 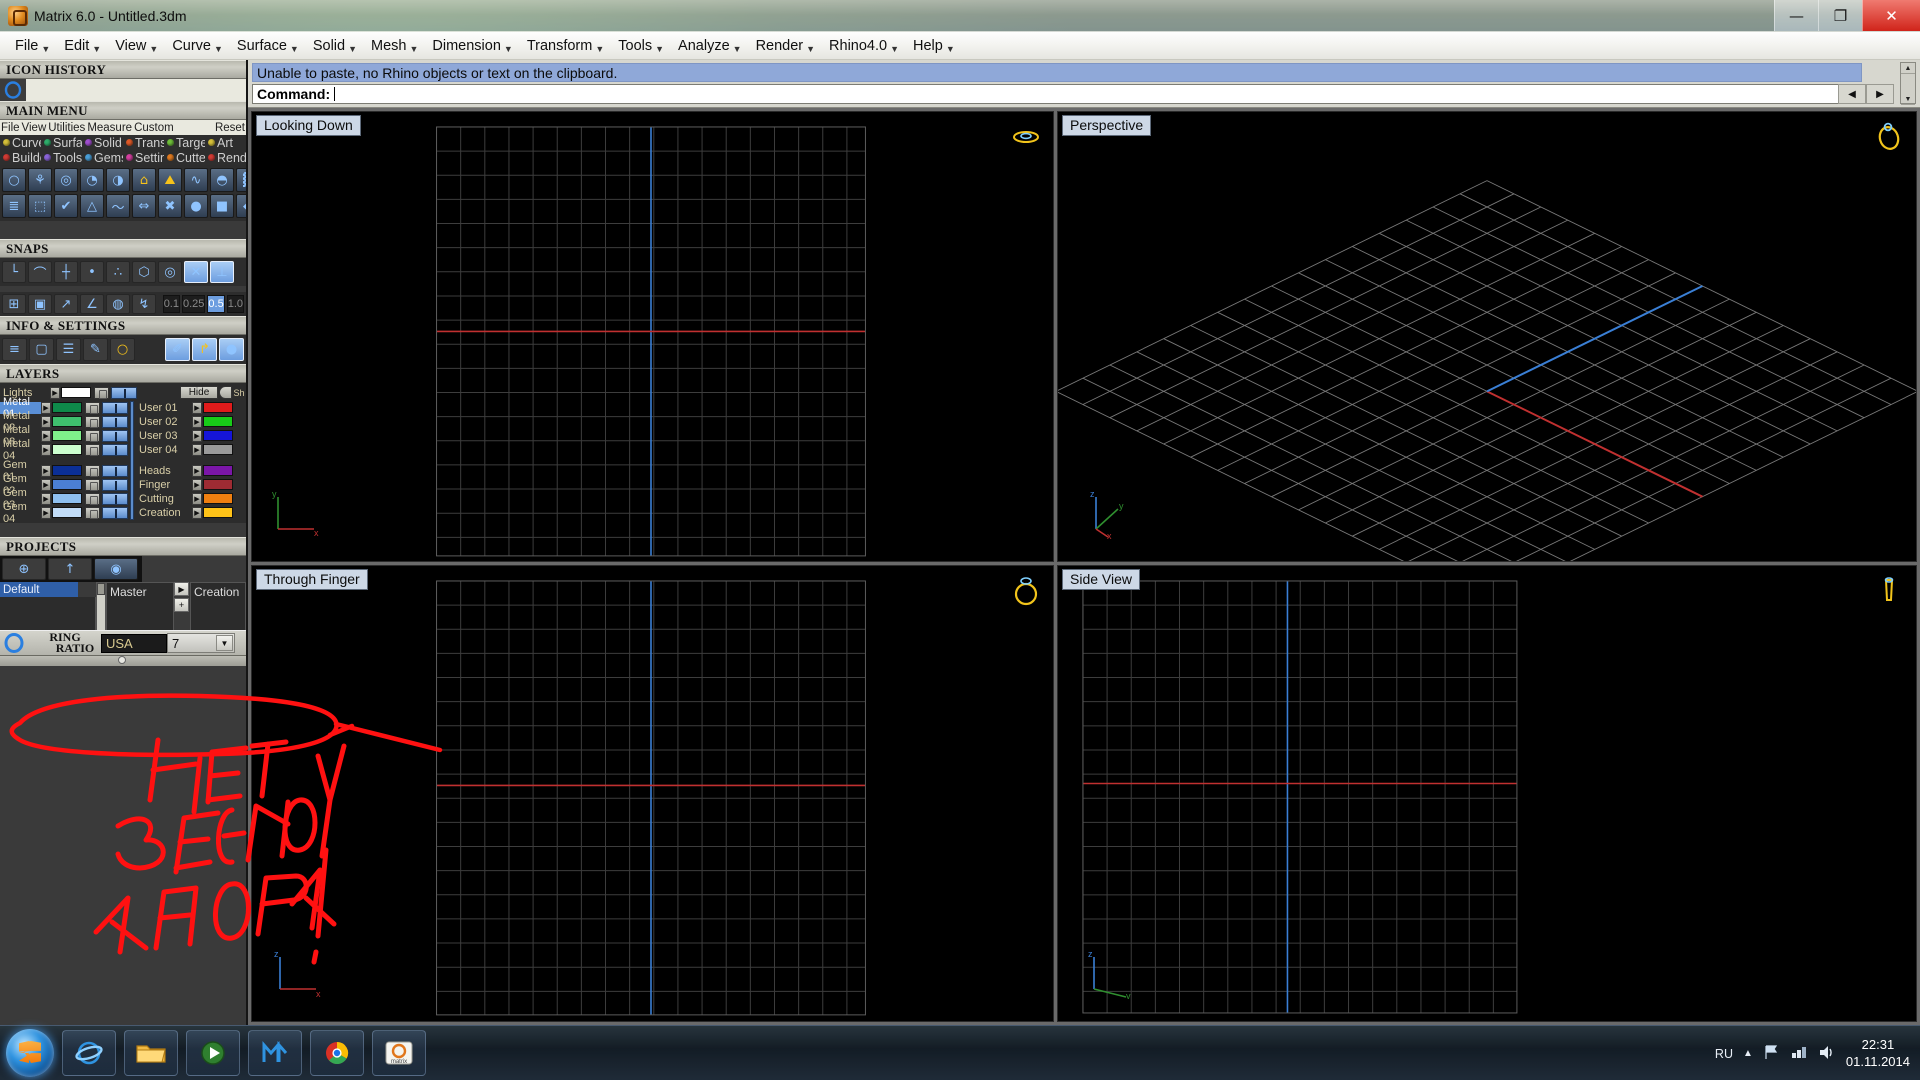 What do you see at coordinates (123, 69) in the screenshot?
I see `section-header-icon-history: ICON HISTORY` at bounding box center [123, 69].